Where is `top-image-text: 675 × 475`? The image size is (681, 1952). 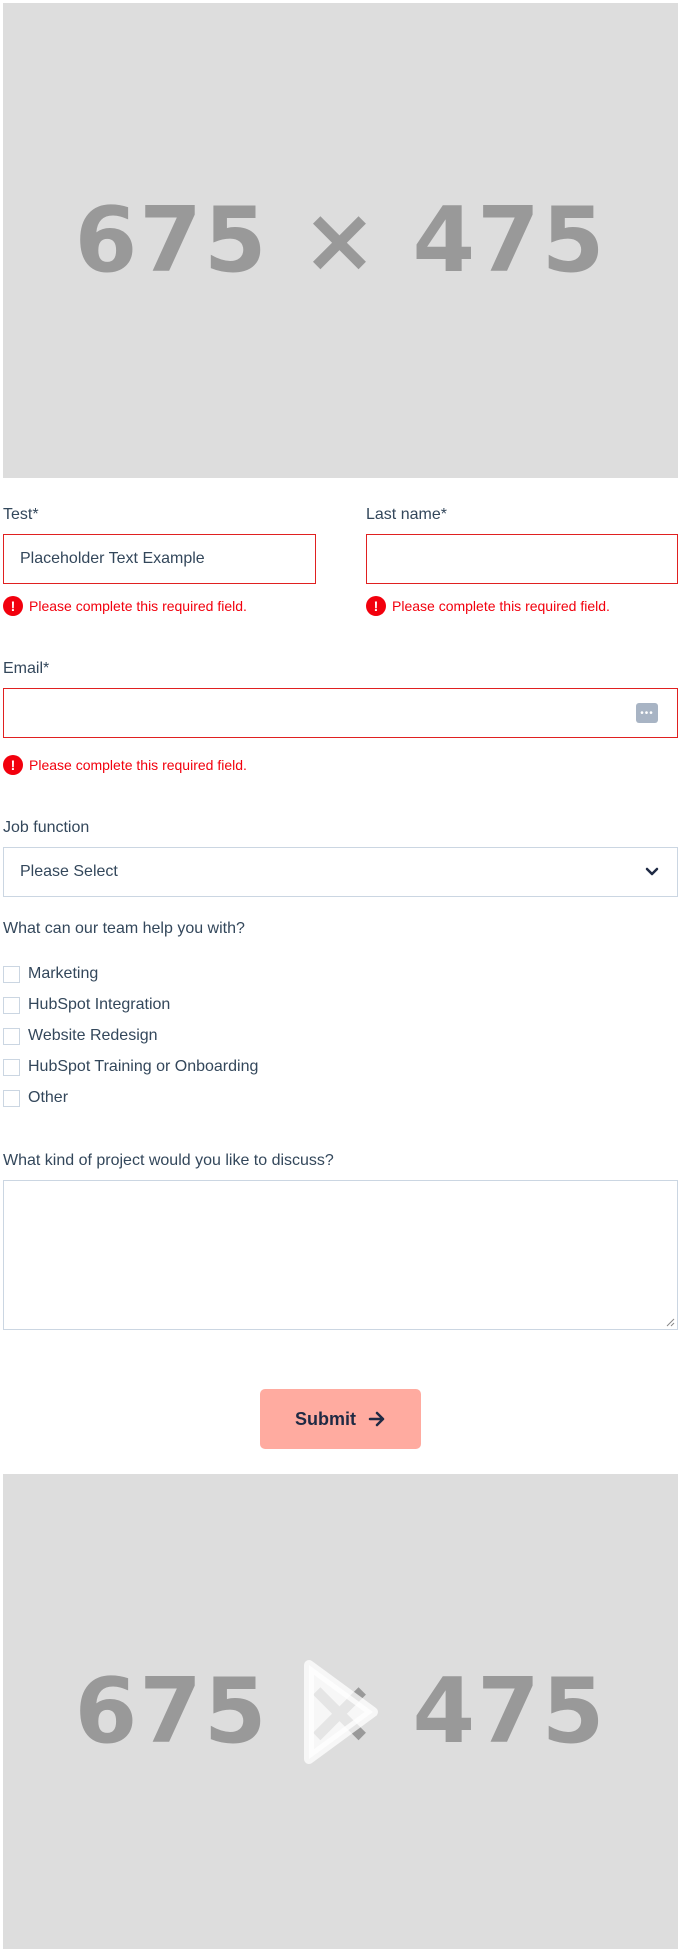
top-image-text: 675 × 475 is located at coordinates (340, 240).